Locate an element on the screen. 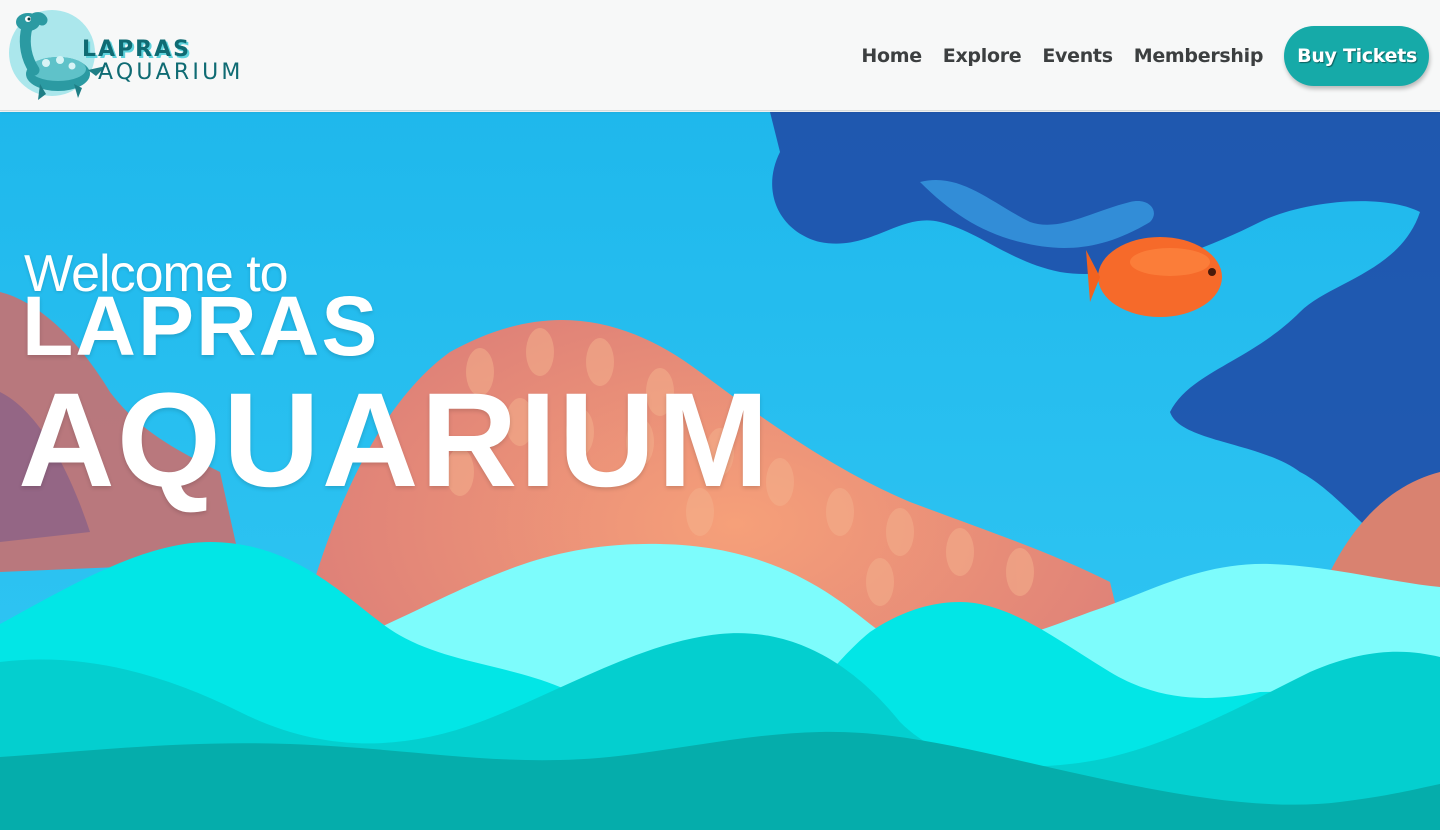 The width and height of the screenshot is (1440, 830). hero-title-lapras: LAPRAS is located at coordinates (201, 326).